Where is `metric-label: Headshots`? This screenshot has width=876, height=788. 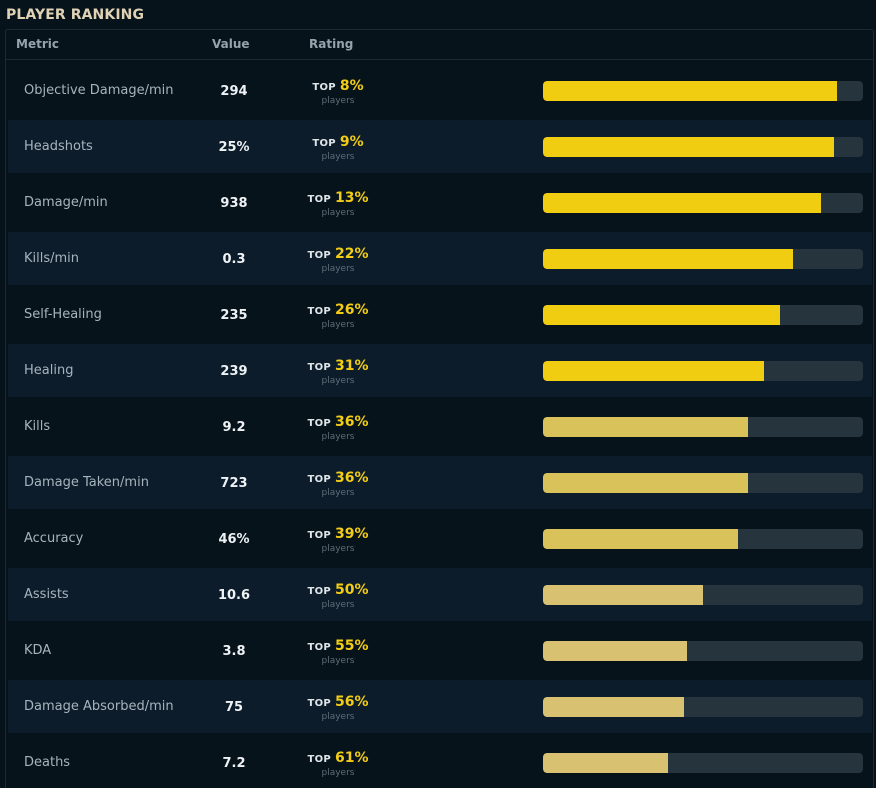 metric-label: Headshots is located at coordinates (58, 146).